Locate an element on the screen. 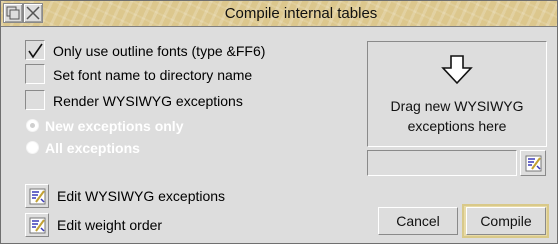  title-bar: Compile internal tables is located at coordinates (279, 14).